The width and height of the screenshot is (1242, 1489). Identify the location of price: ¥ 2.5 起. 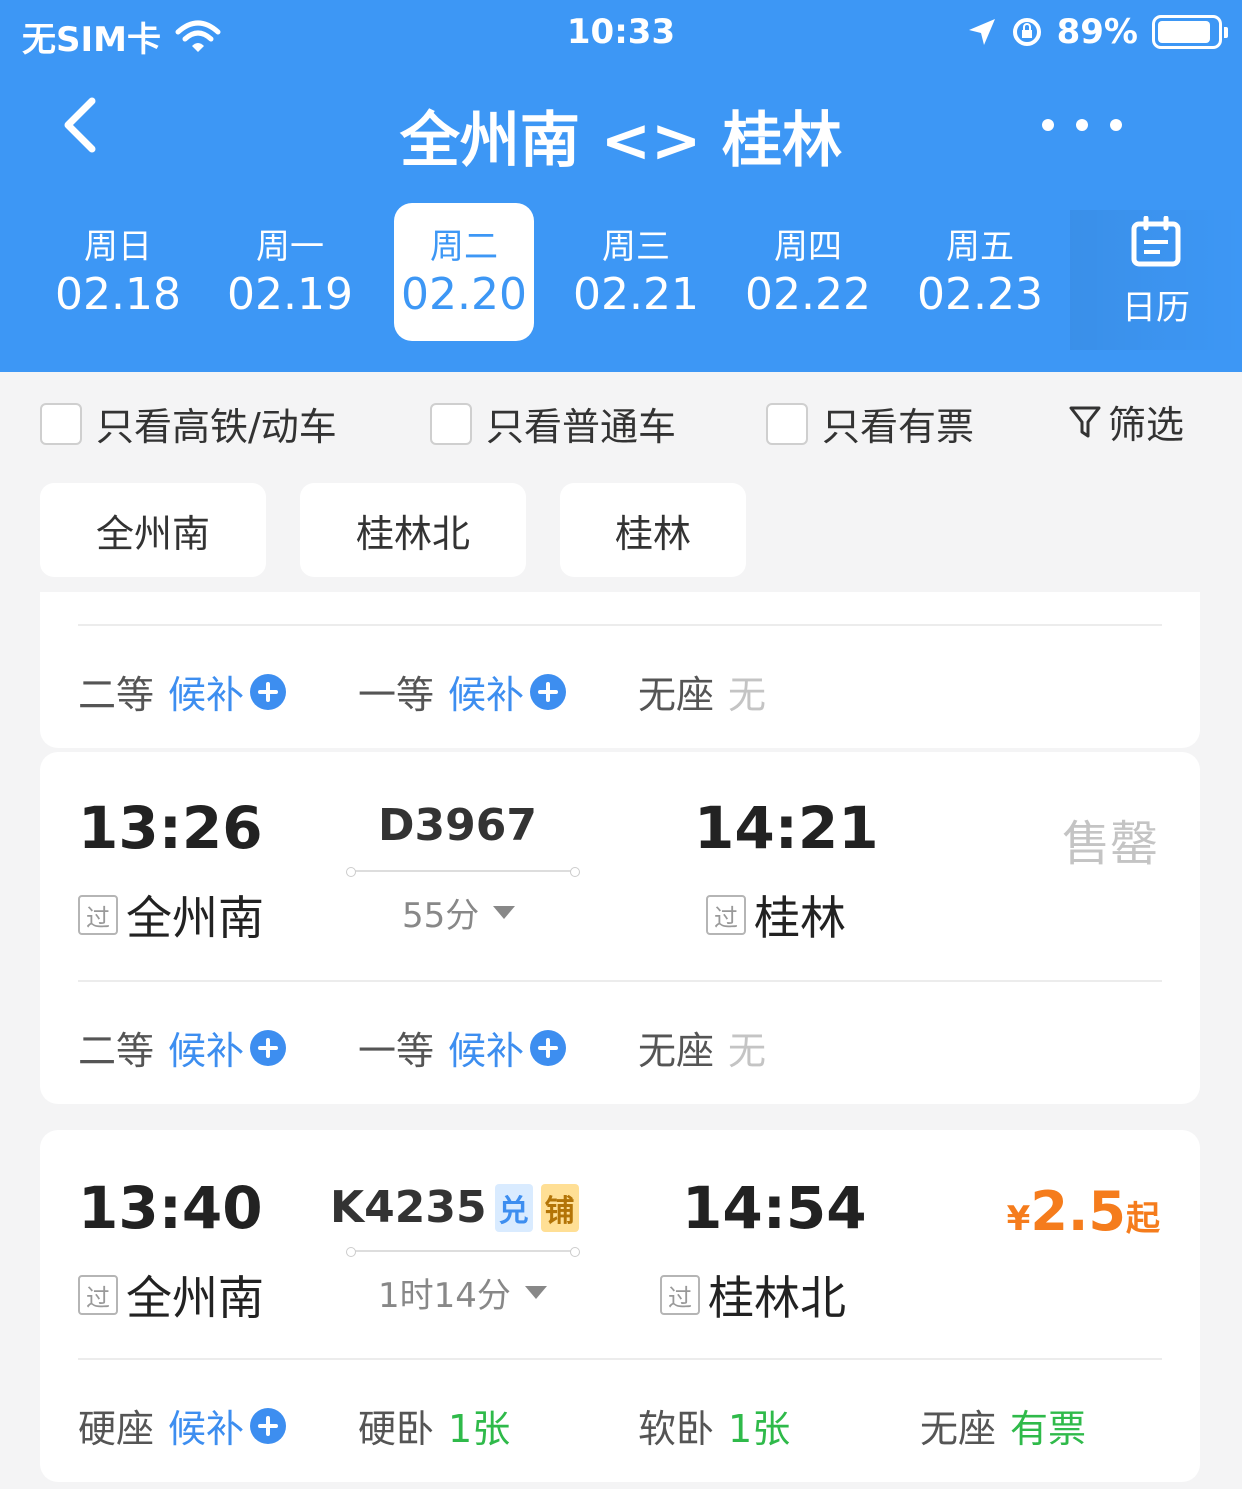
(1083, 1211).